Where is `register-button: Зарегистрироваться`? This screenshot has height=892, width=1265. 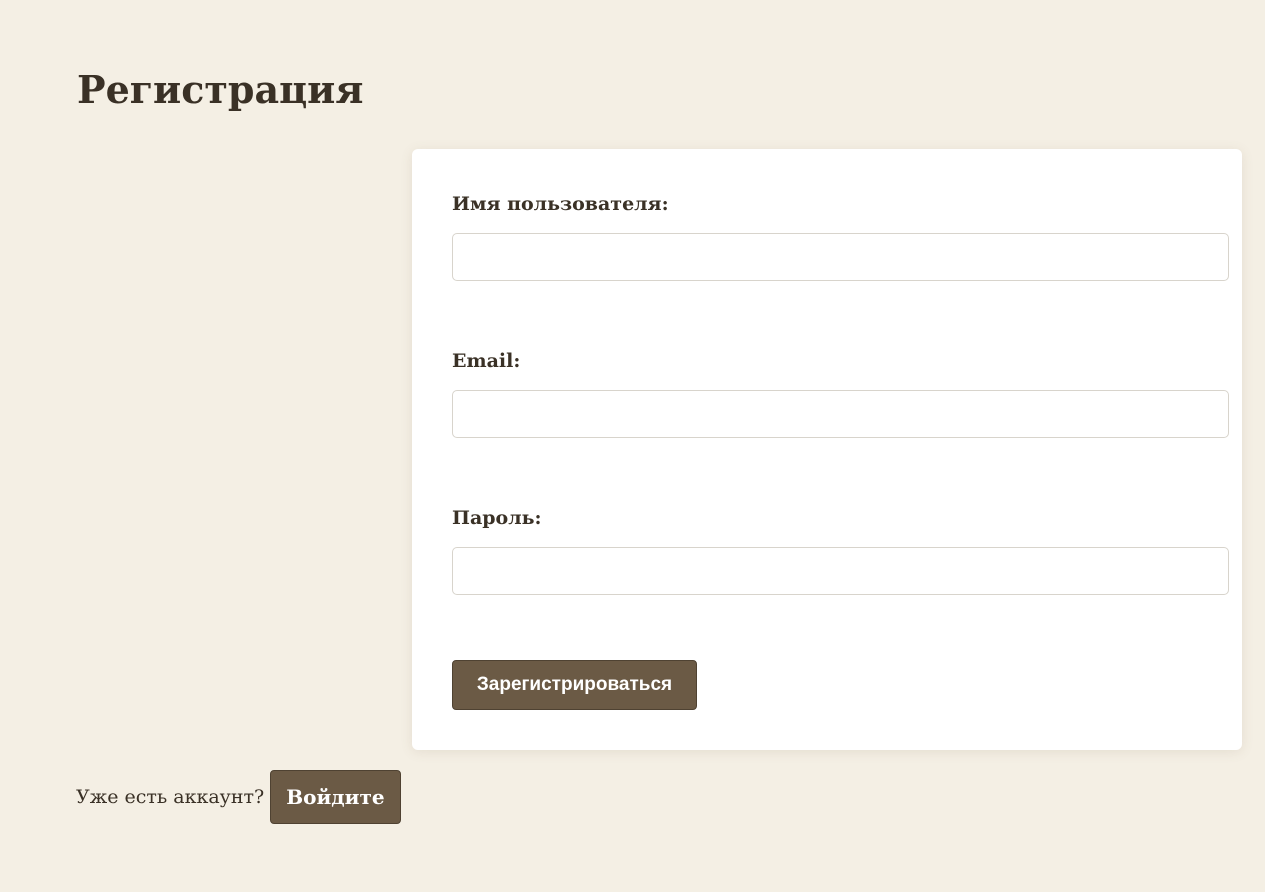
register-button: Зарегистрироваться is located at coordinates (574, 685).